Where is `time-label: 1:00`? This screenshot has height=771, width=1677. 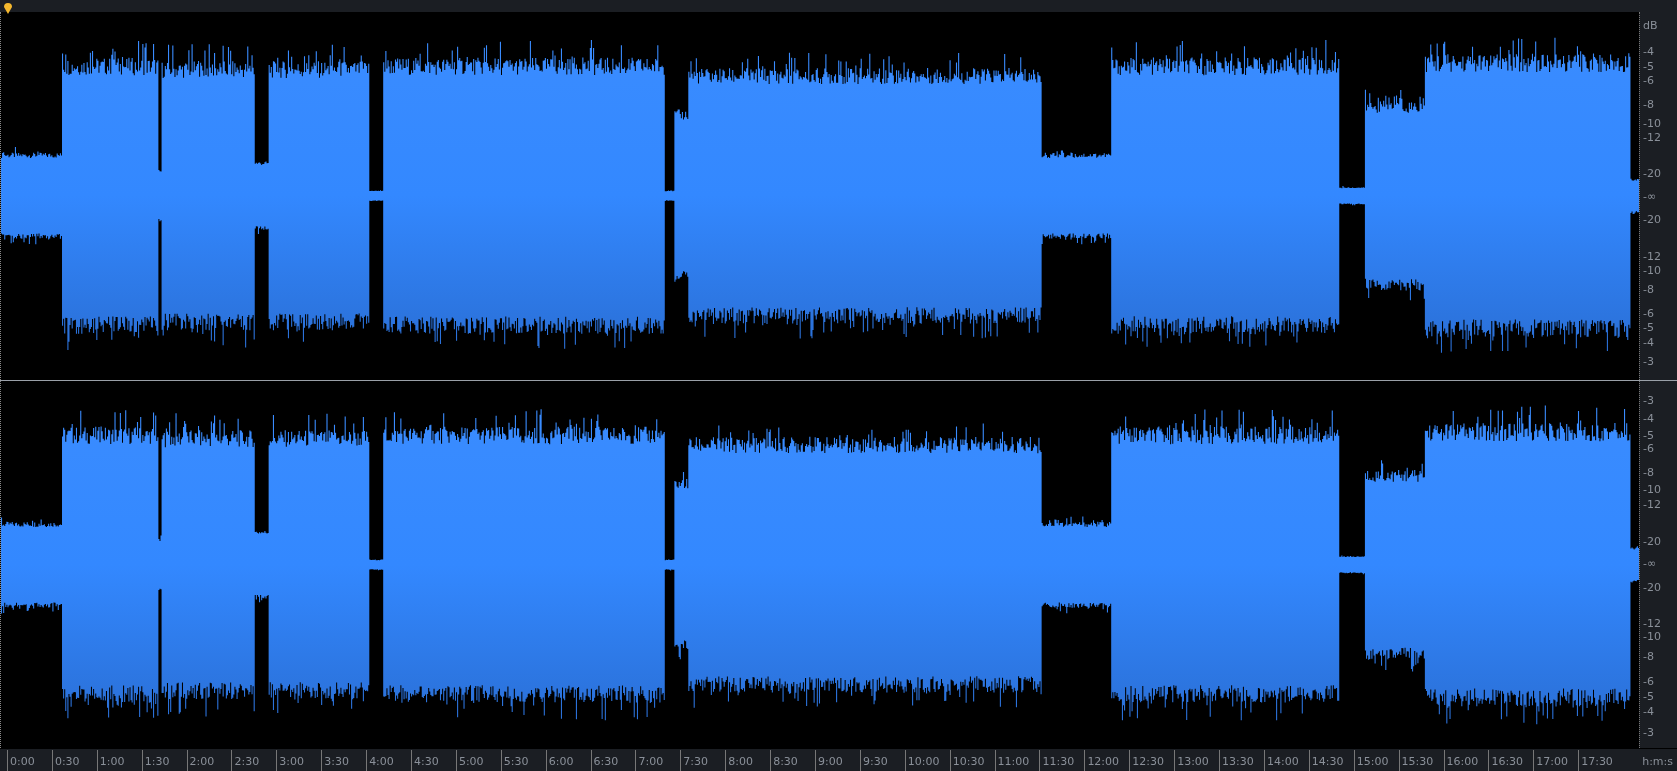
time-label: 1:00 is located at coordinates (119, 760).